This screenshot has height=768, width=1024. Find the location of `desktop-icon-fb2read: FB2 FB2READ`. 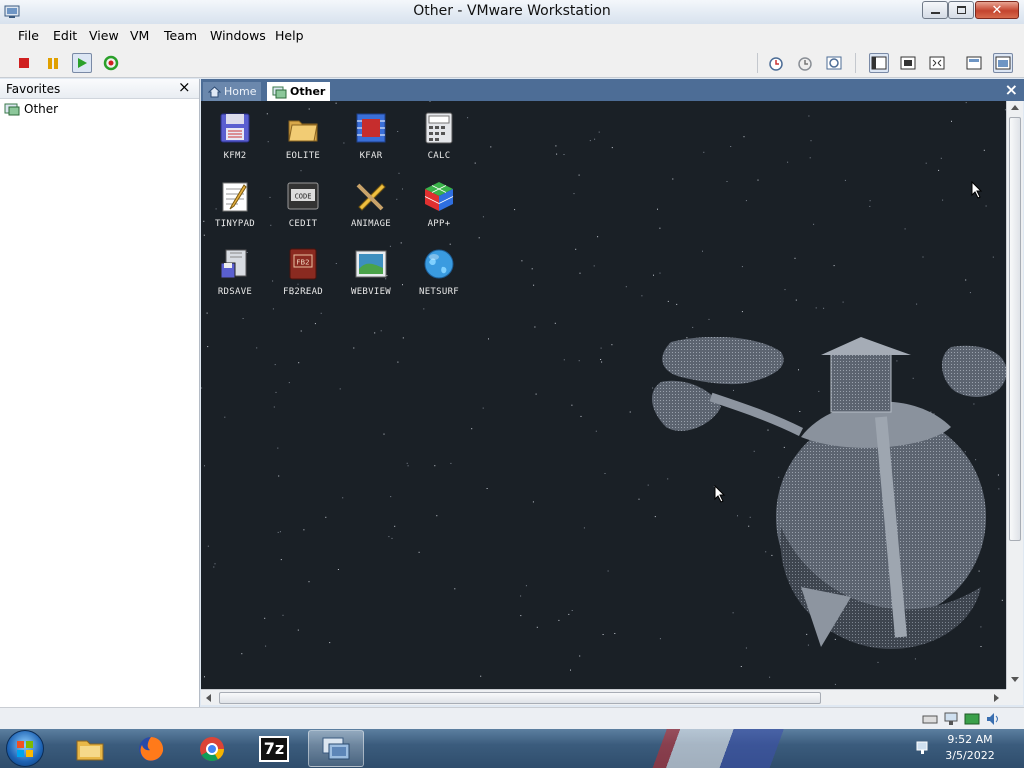

desktop-icon-fb2read: FB2 FB2READ is located at coordinates (303, 272).